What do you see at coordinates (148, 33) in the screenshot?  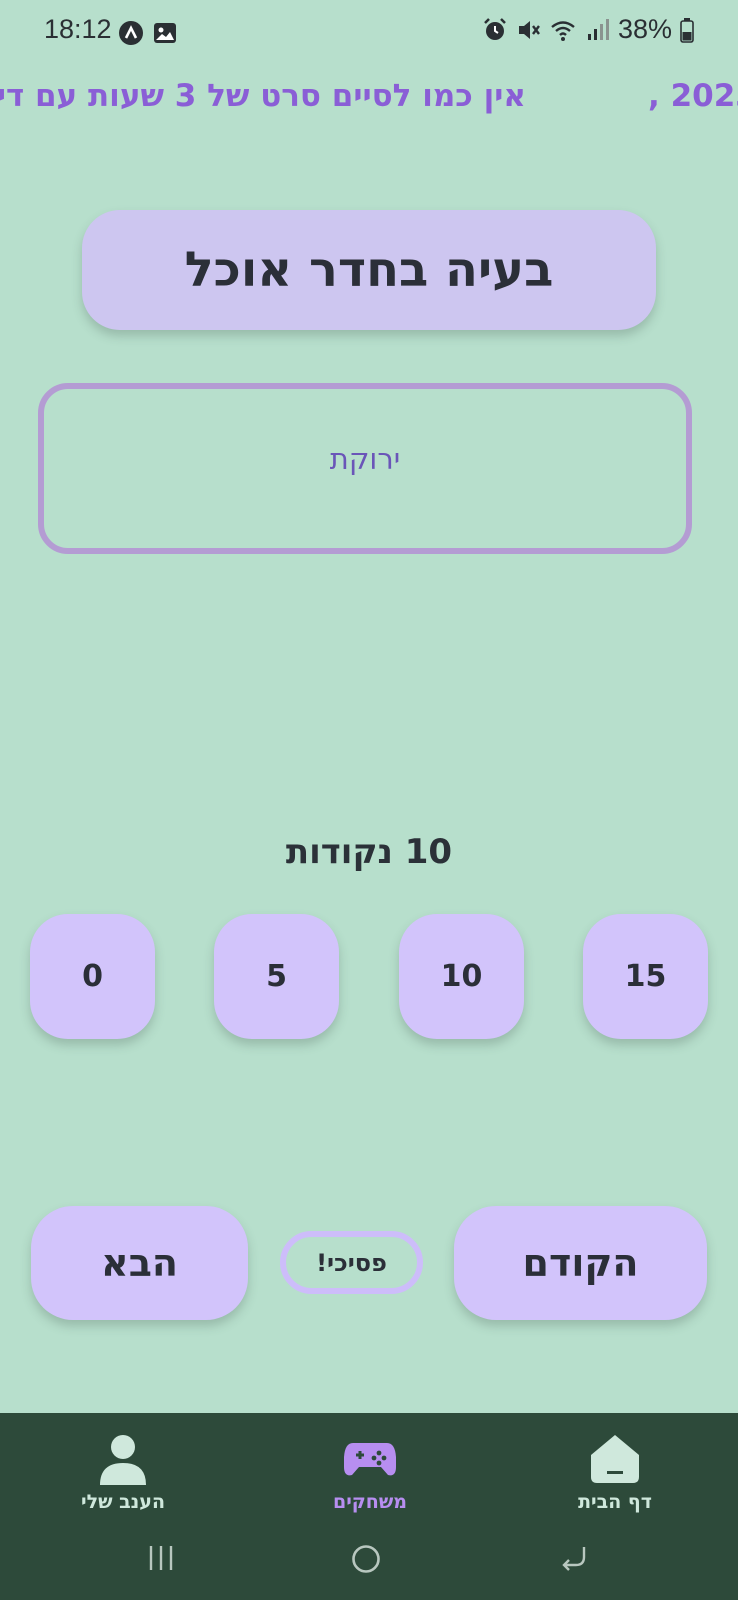 I see `status-left-icons` at bounding box center [148, 33].